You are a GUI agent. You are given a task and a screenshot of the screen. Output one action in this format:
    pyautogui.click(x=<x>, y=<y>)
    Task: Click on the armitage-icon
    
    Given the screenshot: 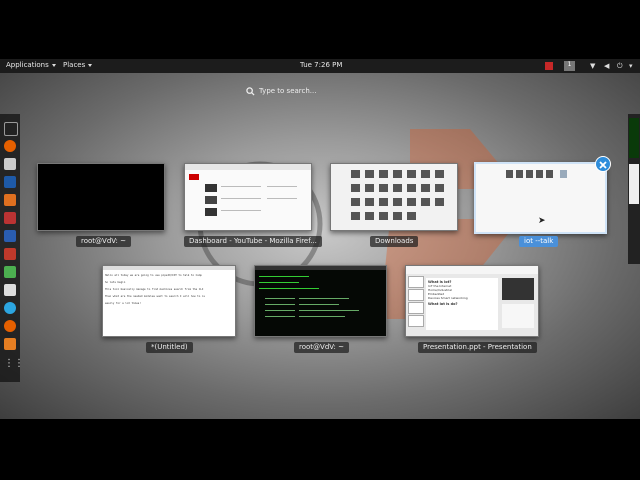 What is the action you would take?
    pyautogui.click(x=10, y=218)
    